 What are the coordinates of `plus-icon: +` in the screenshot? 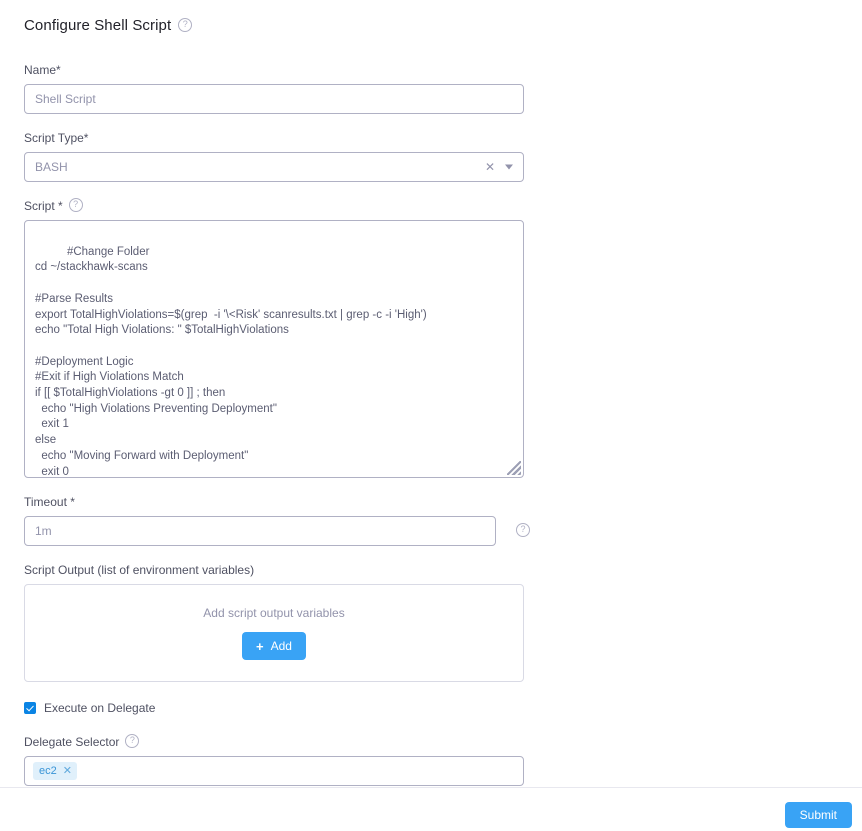 It's located at (260, 646).